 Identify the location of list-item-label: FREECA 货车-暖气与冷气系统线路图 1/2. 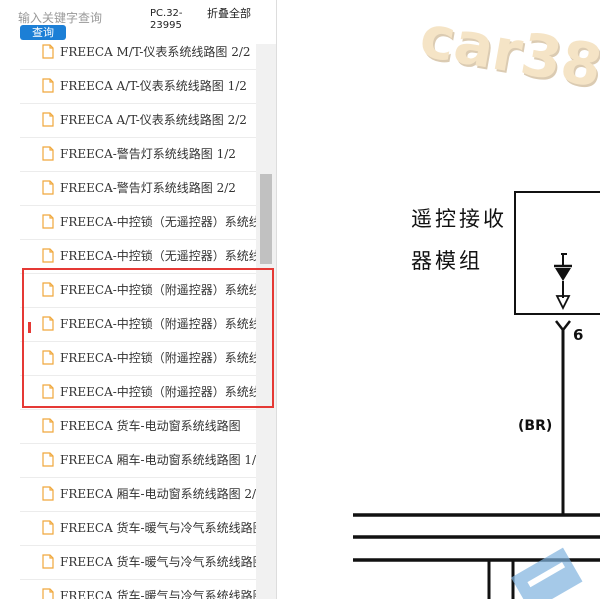
(158, 528).